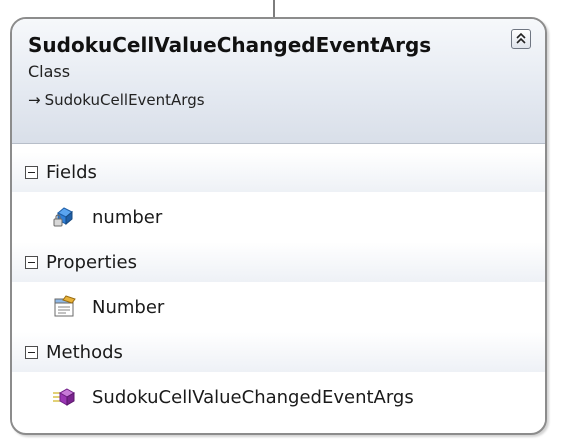 This screenshot has width=561, height=447. I want to click on member-row-property: Number, so click(278, 307).